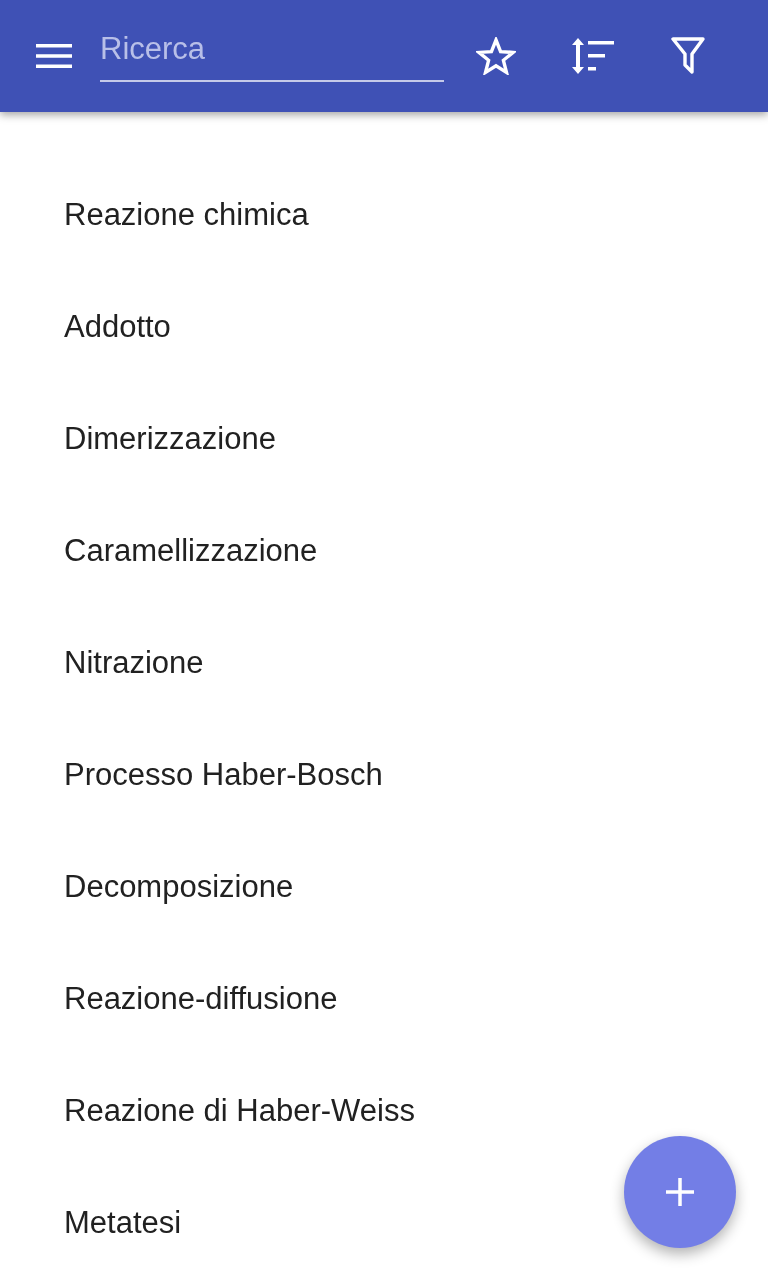 This screenshot has height=1280, width=768. I want to click on filter-icon, so click(688, 56).